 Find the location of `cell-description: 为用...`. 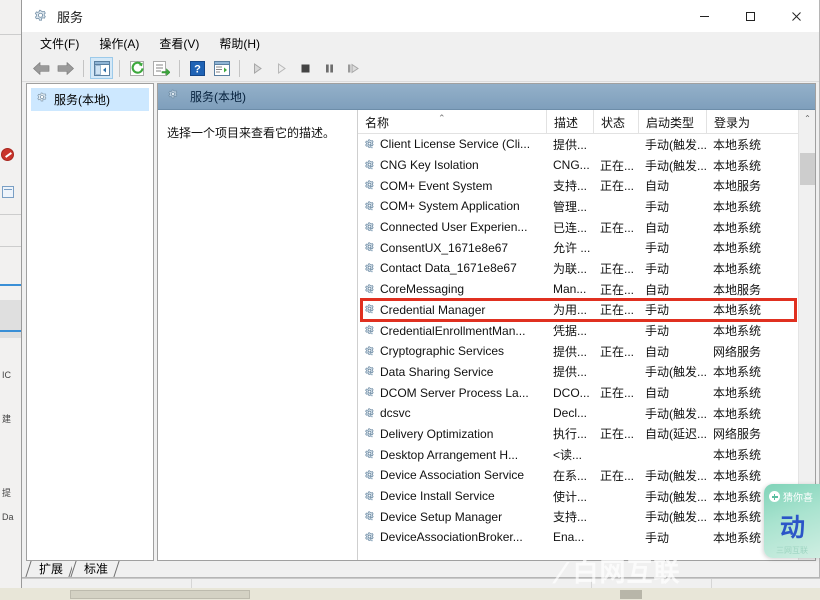

cell-description: 为用... is located at coordinates (570, 310).